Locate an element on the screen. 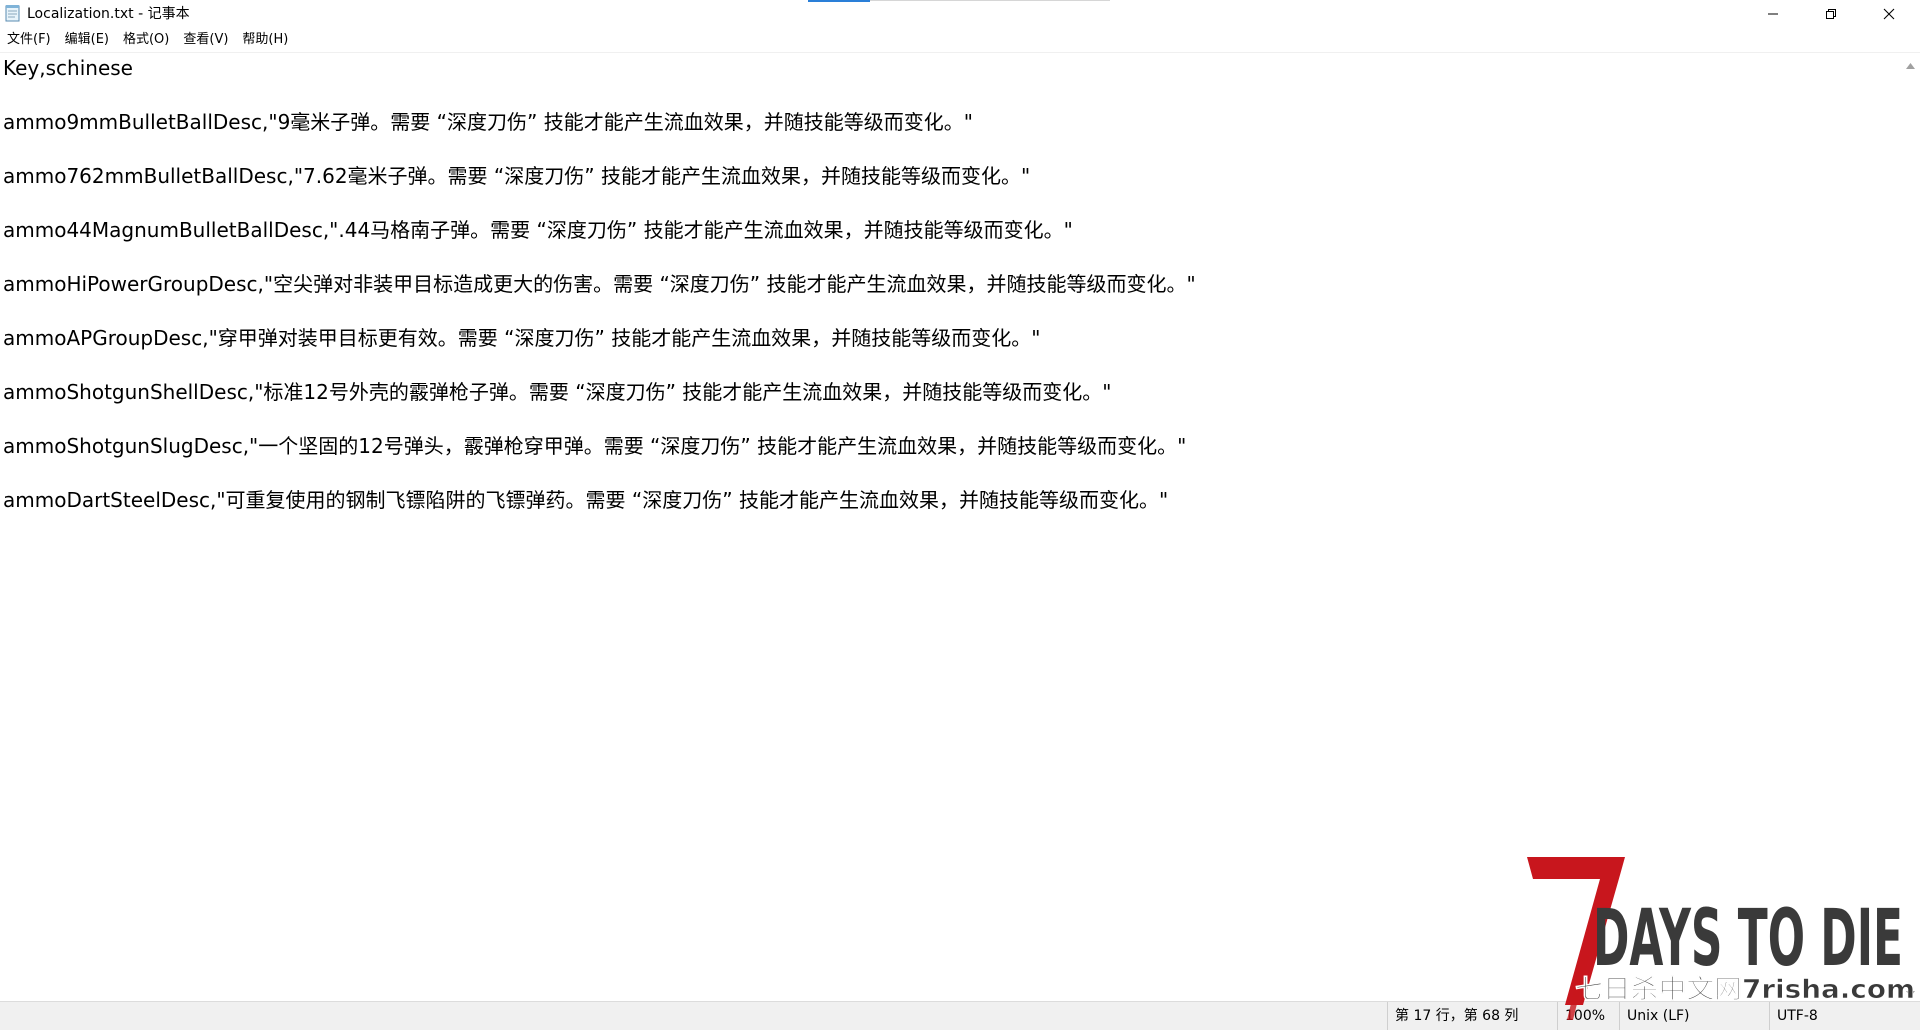 This screenshot has width=1920, height=1030. scroll-down-button is located at coordinates (1910, 991).